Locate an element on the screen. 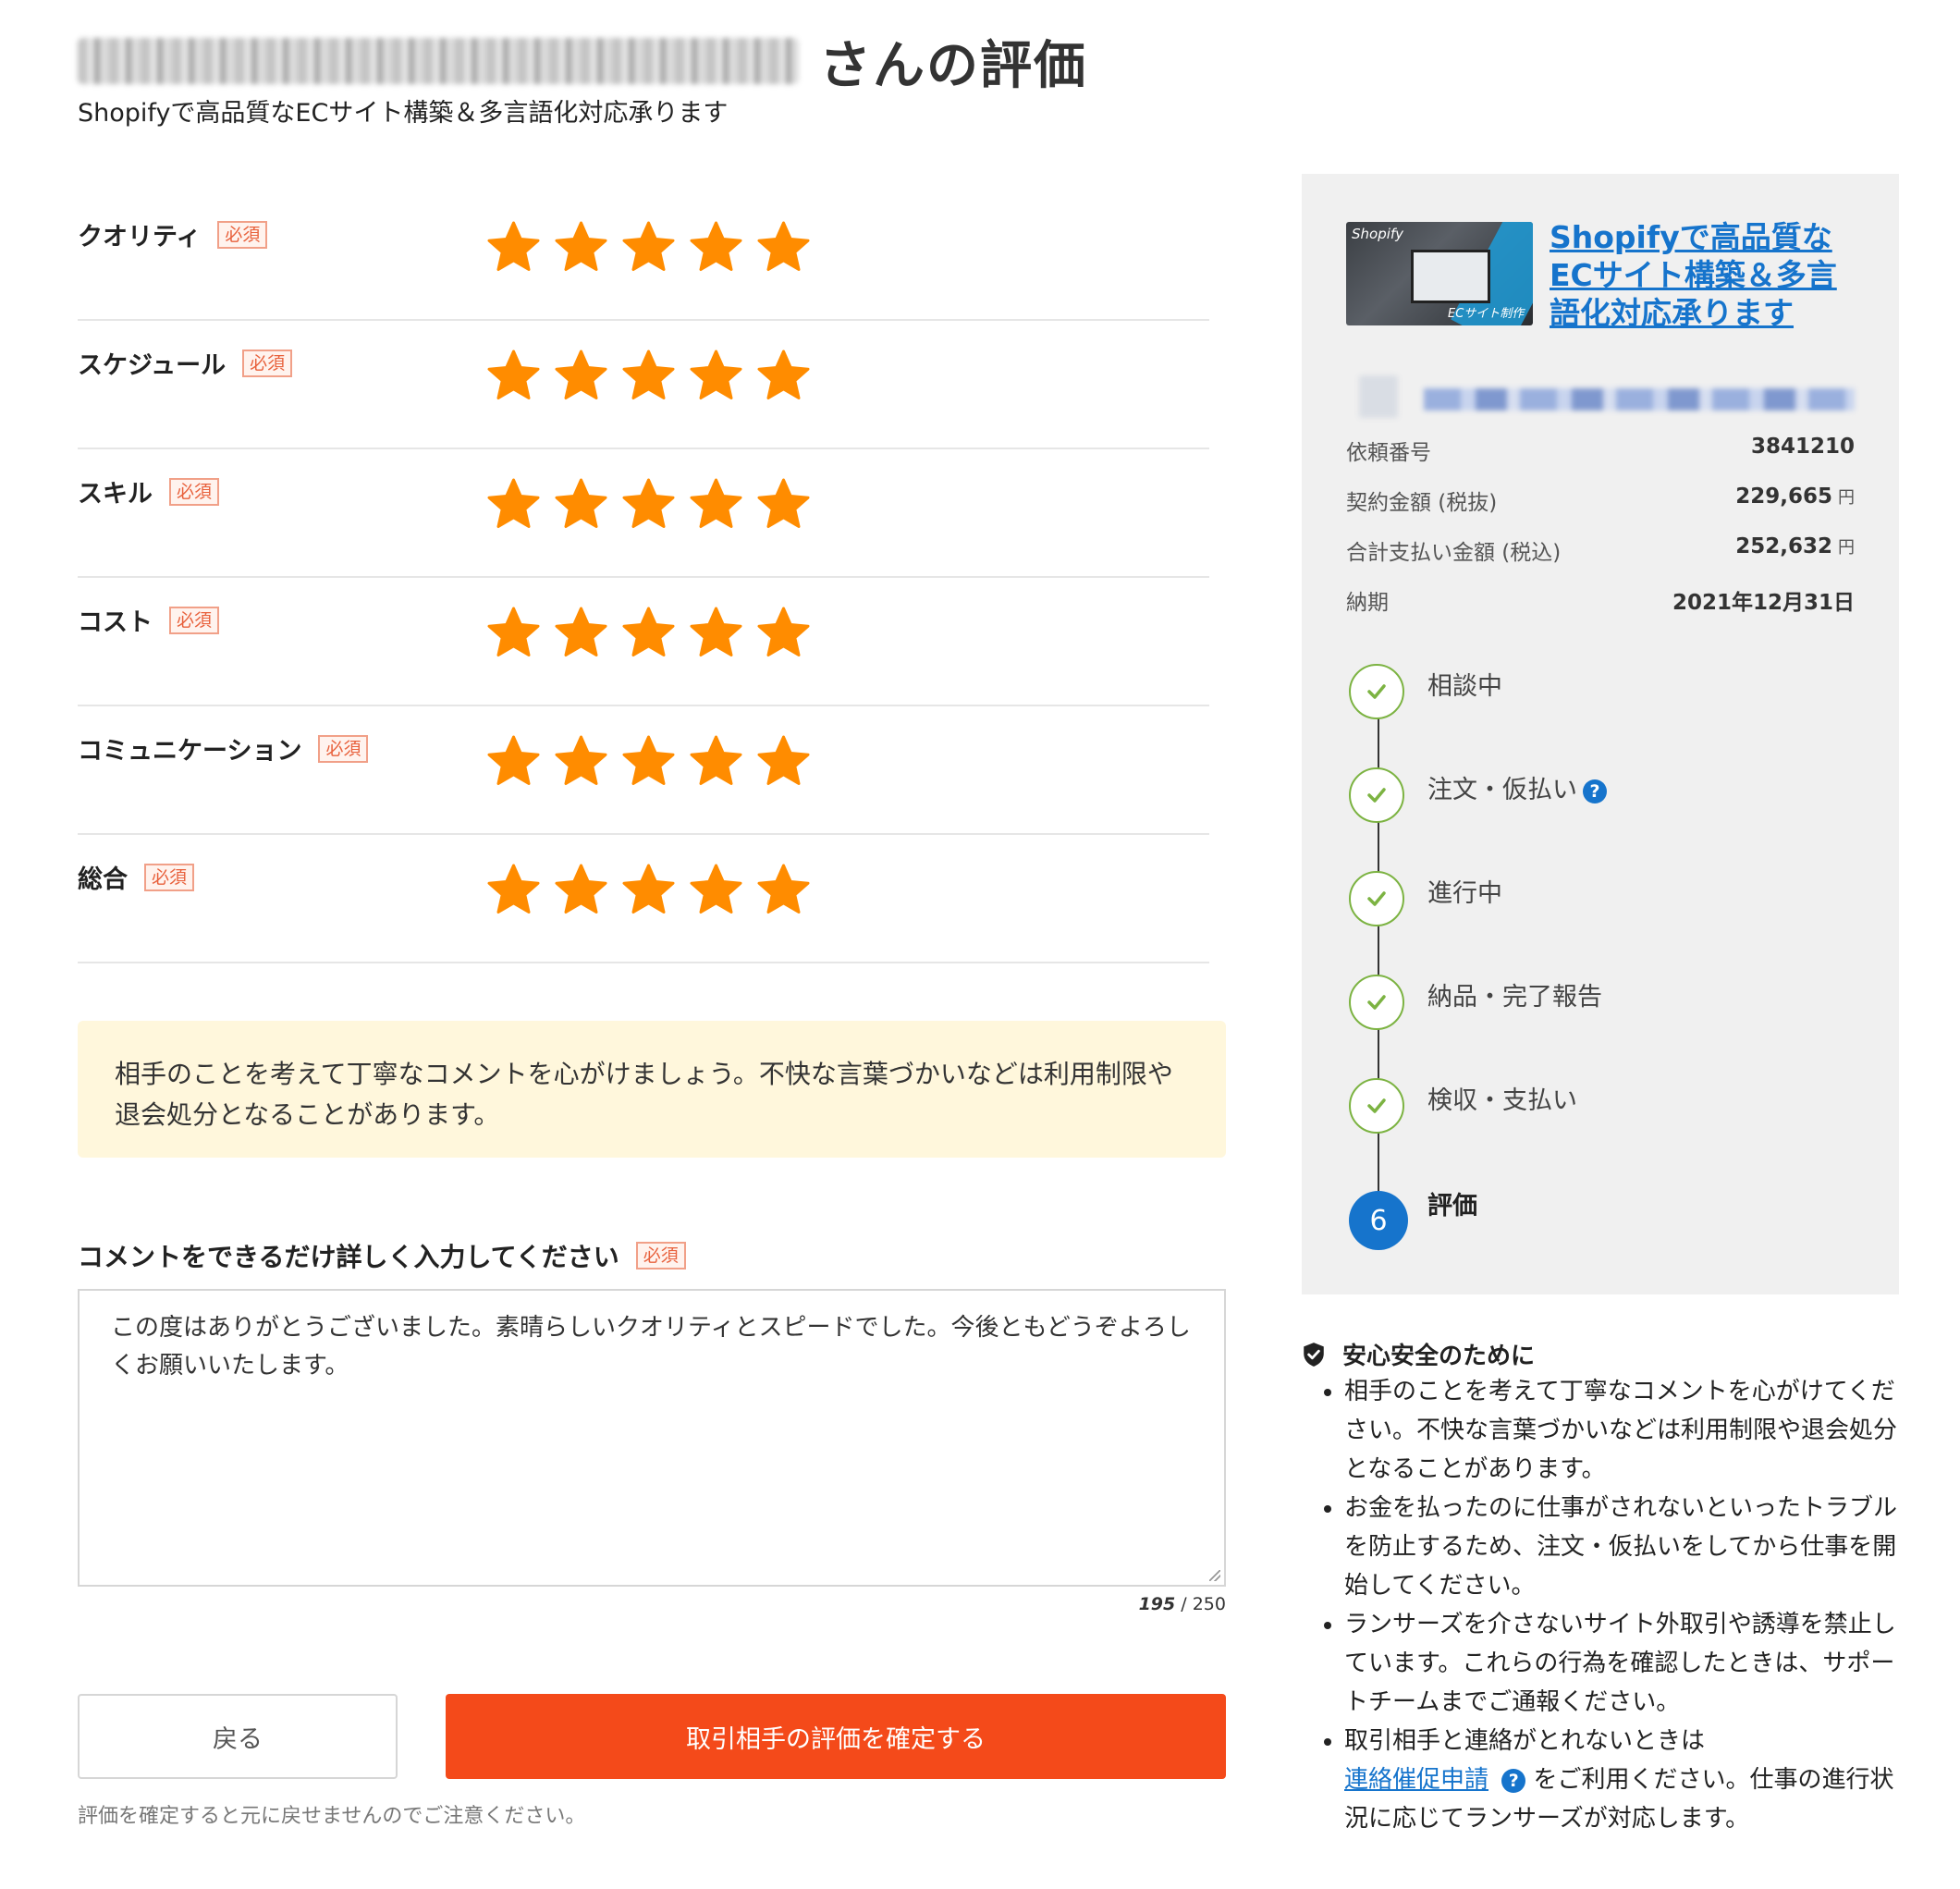 The height and width of the screenshot is (1889, 1960). step-label-text: 評価 is located at coordinates (1452, 1206).